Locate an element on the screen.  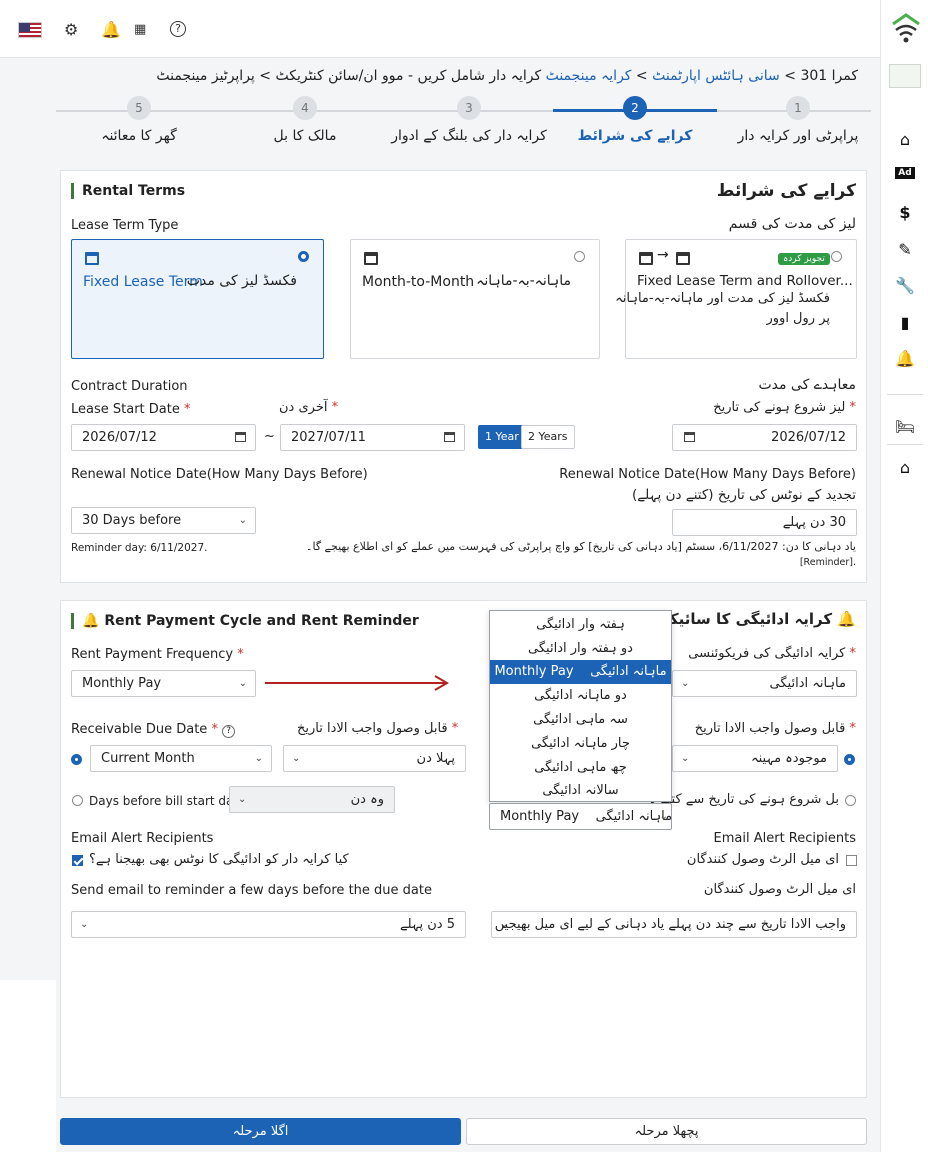
bed-icon: 🛏 is located at coordinates (904, 426).